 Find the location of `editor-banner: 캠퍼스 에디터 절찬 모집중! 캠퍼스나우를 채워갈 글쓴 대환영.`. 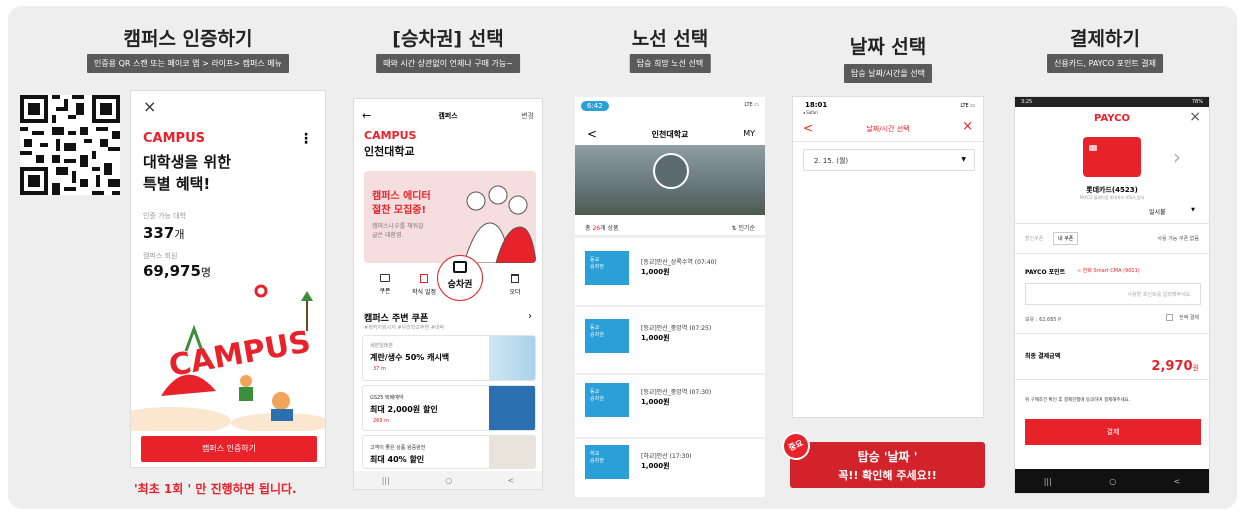

editor-banner: 캠퍼스 에디터 절찬 모집중! 캠퍼스나우를 채워갈 글쓴 대환영. is located at coordinates (450, 217).